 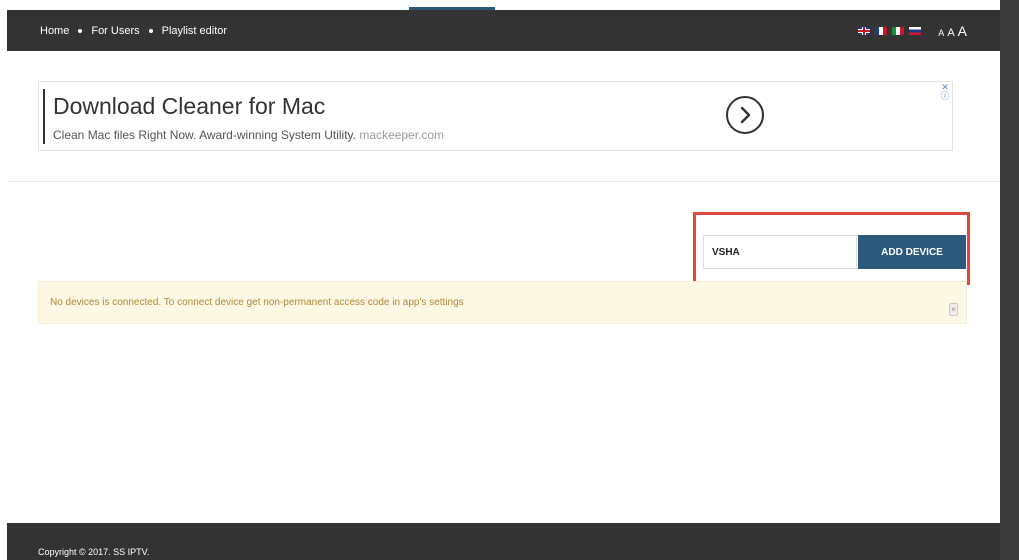 What do you see at coordinates (881, 30) in the screenshot?
I see `flag-fr-icon` at bounding box center [881, 30].